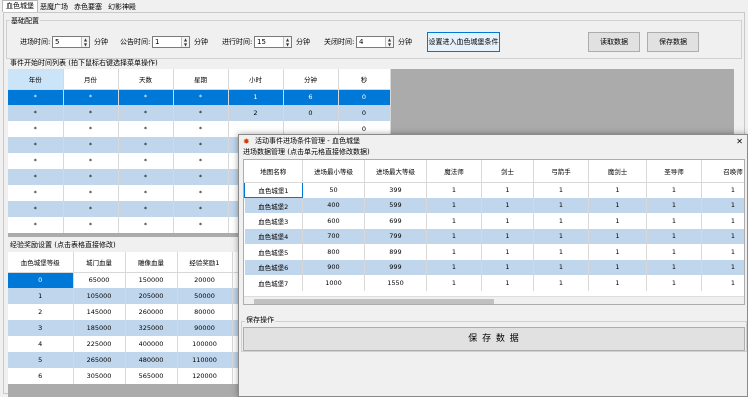 The image size is (748, 397). I want to click on read-data-button: 读取数据, so click(614, 42).